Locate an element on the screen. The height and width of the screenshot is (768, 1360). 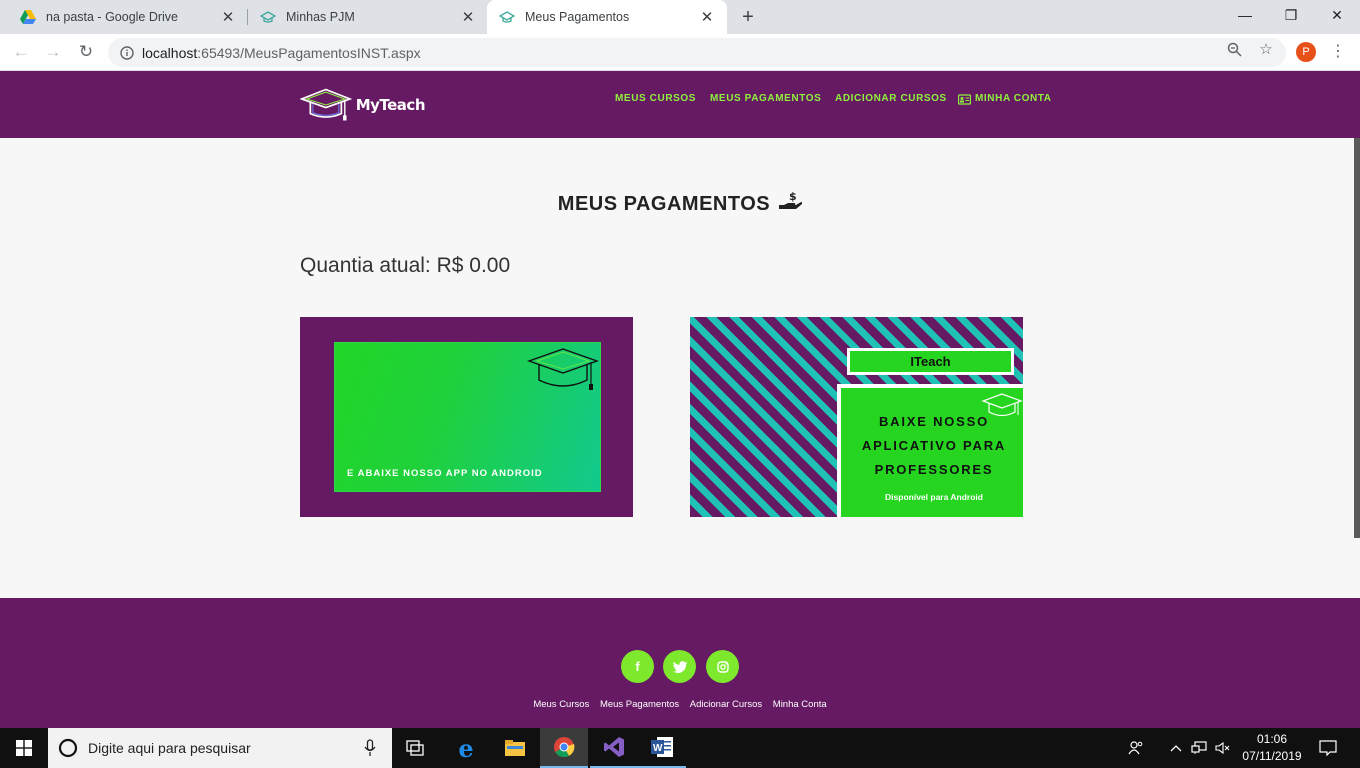
instagram-icon is located at coordinates (722, 666).